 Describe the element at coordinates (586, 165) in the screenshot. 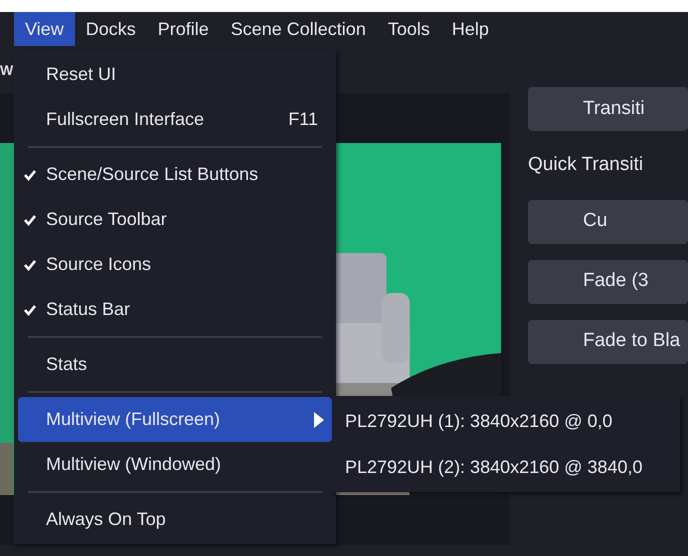

I see `quick-transitions-label: Quick Transiti` at that location.